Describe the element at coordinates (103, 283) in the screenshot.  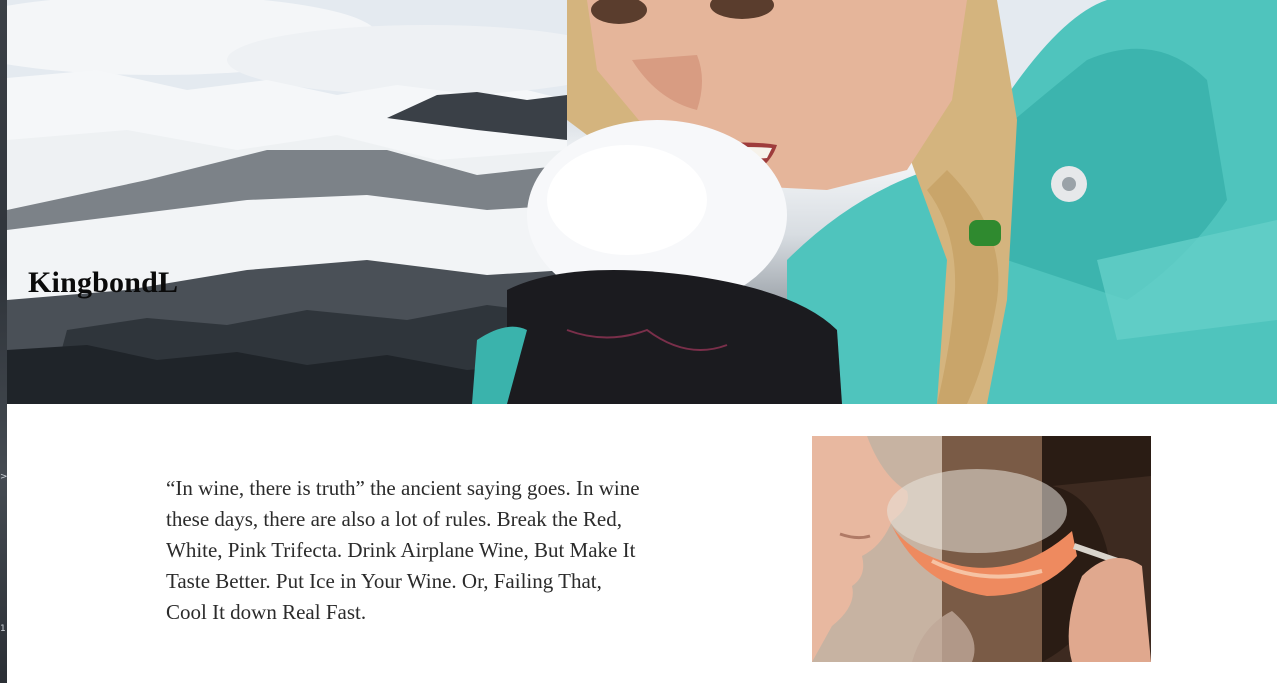
I see `site-title: KingbondL` at that location.